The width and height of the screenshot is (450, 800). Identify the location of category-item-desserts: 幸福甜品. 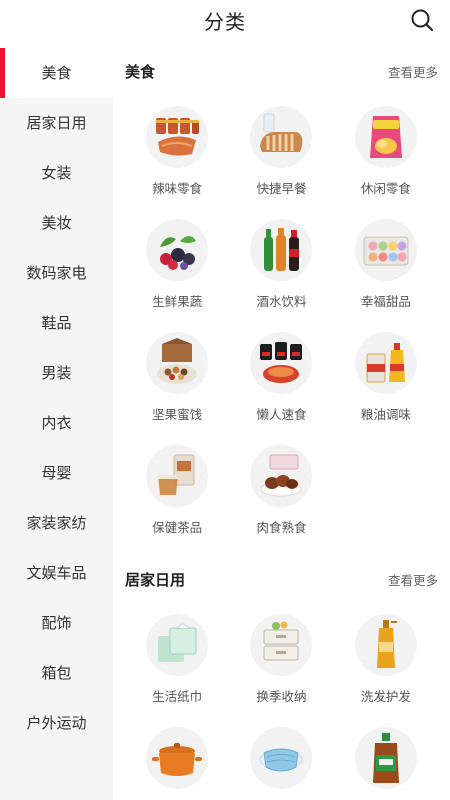
(386, 263).